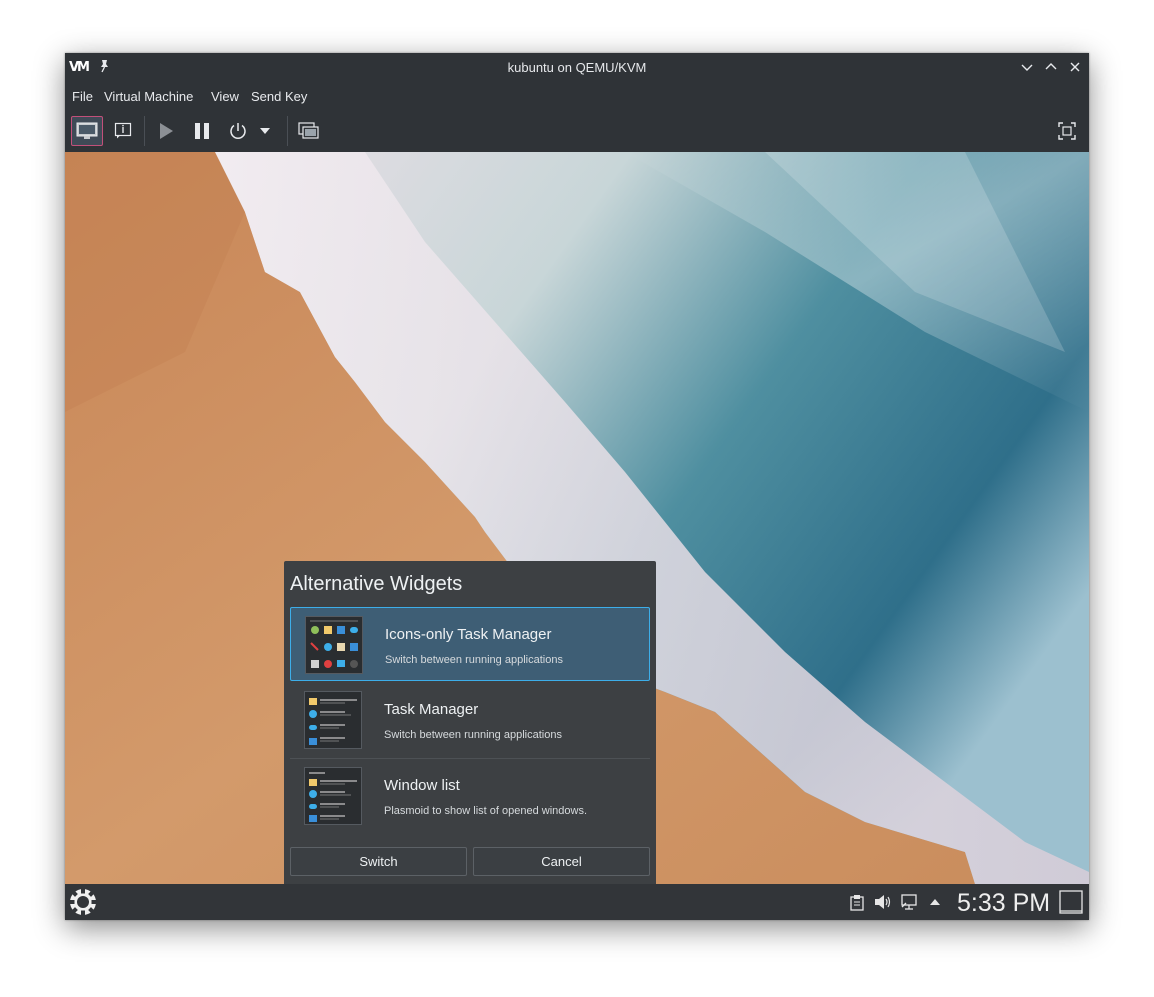  What do you see at coordinates (883, 902) in the screenshot?
I see `volume-icon` at bounding box center [883, 902].